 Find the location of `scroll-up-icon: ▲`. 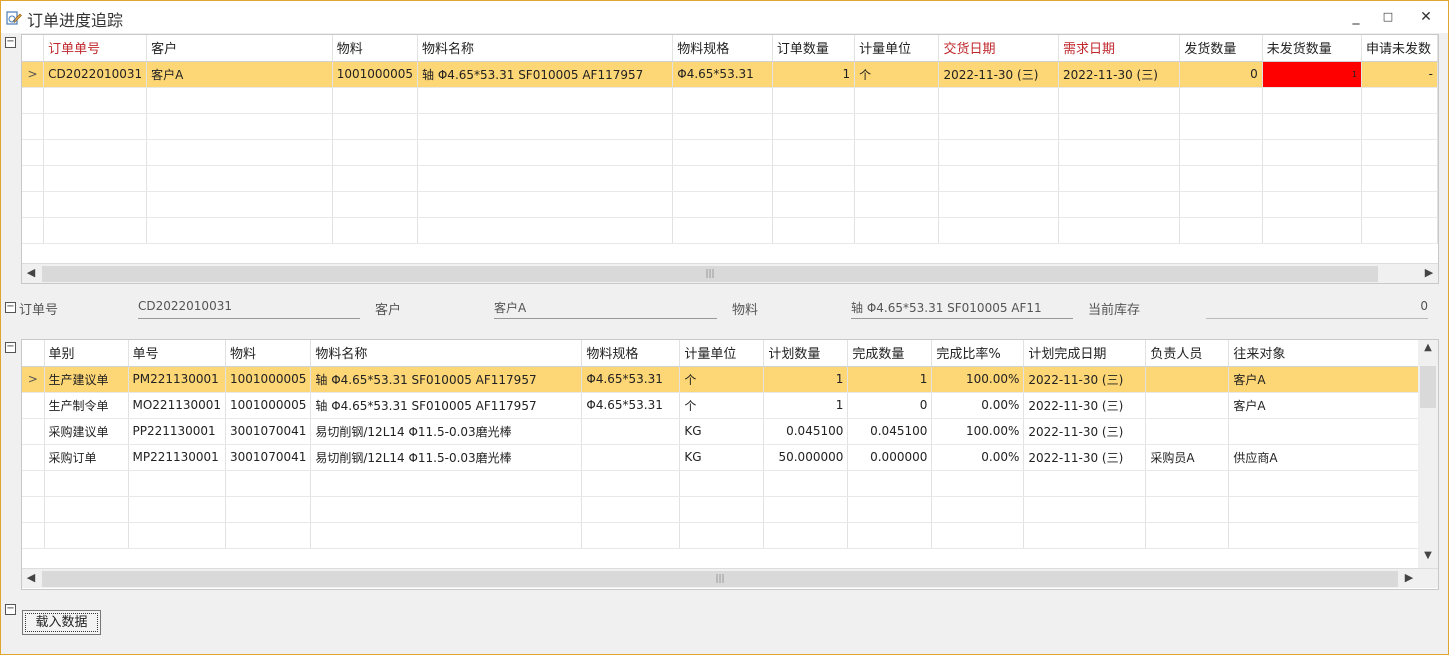

scroll-up-icon: ▲ is located at coordinates (1428, 347).